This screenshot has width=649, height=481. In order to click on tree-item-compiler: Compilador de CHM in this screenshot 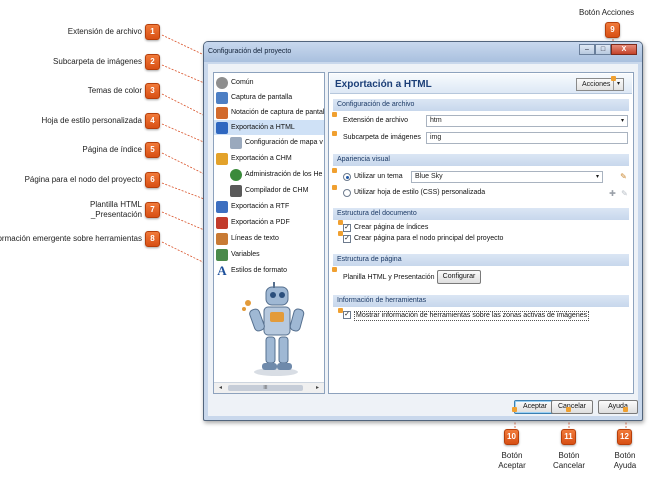, I will do `click(269, 190)`.